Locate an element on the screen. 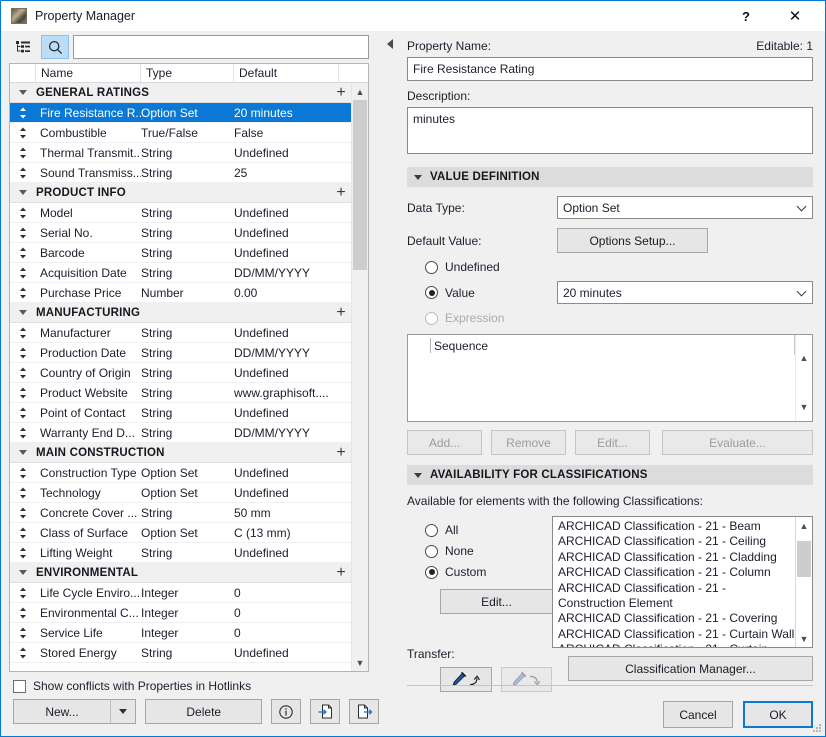 Image resolution: width=826 pixels, height=737 pixels. tree-list-icon is located at coordinates (23, 47).